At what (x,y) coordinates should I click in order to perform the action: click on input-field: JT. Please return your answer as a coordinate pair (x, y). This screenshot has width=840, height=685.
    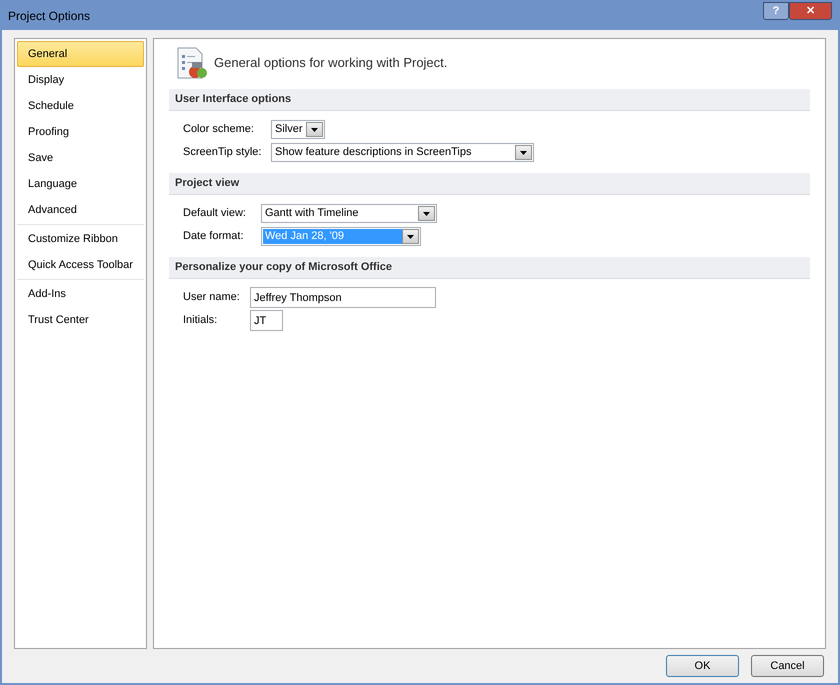
    Looking at the image, I should click on (266, 320).